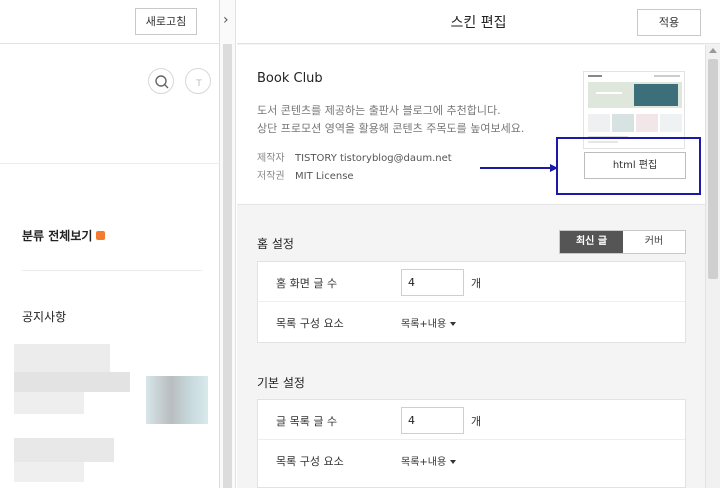  Describe the element at coordinates (310, 323) in the screenshot. I see `home-list-compose-label: 목록 구성 요소` at that location.